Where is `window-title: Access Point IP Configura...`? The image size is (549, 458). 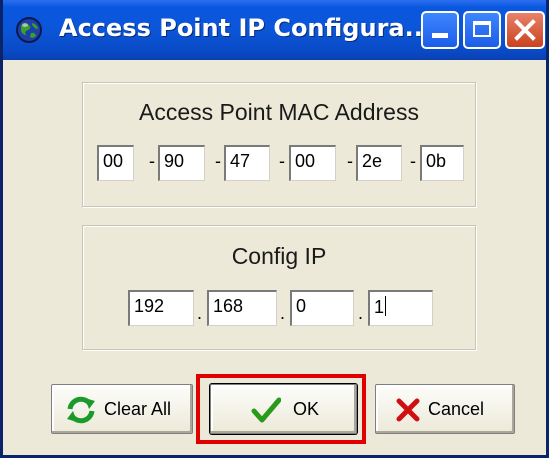 window-title: Access Point IP Configura... is located at coordinates (245, 28).